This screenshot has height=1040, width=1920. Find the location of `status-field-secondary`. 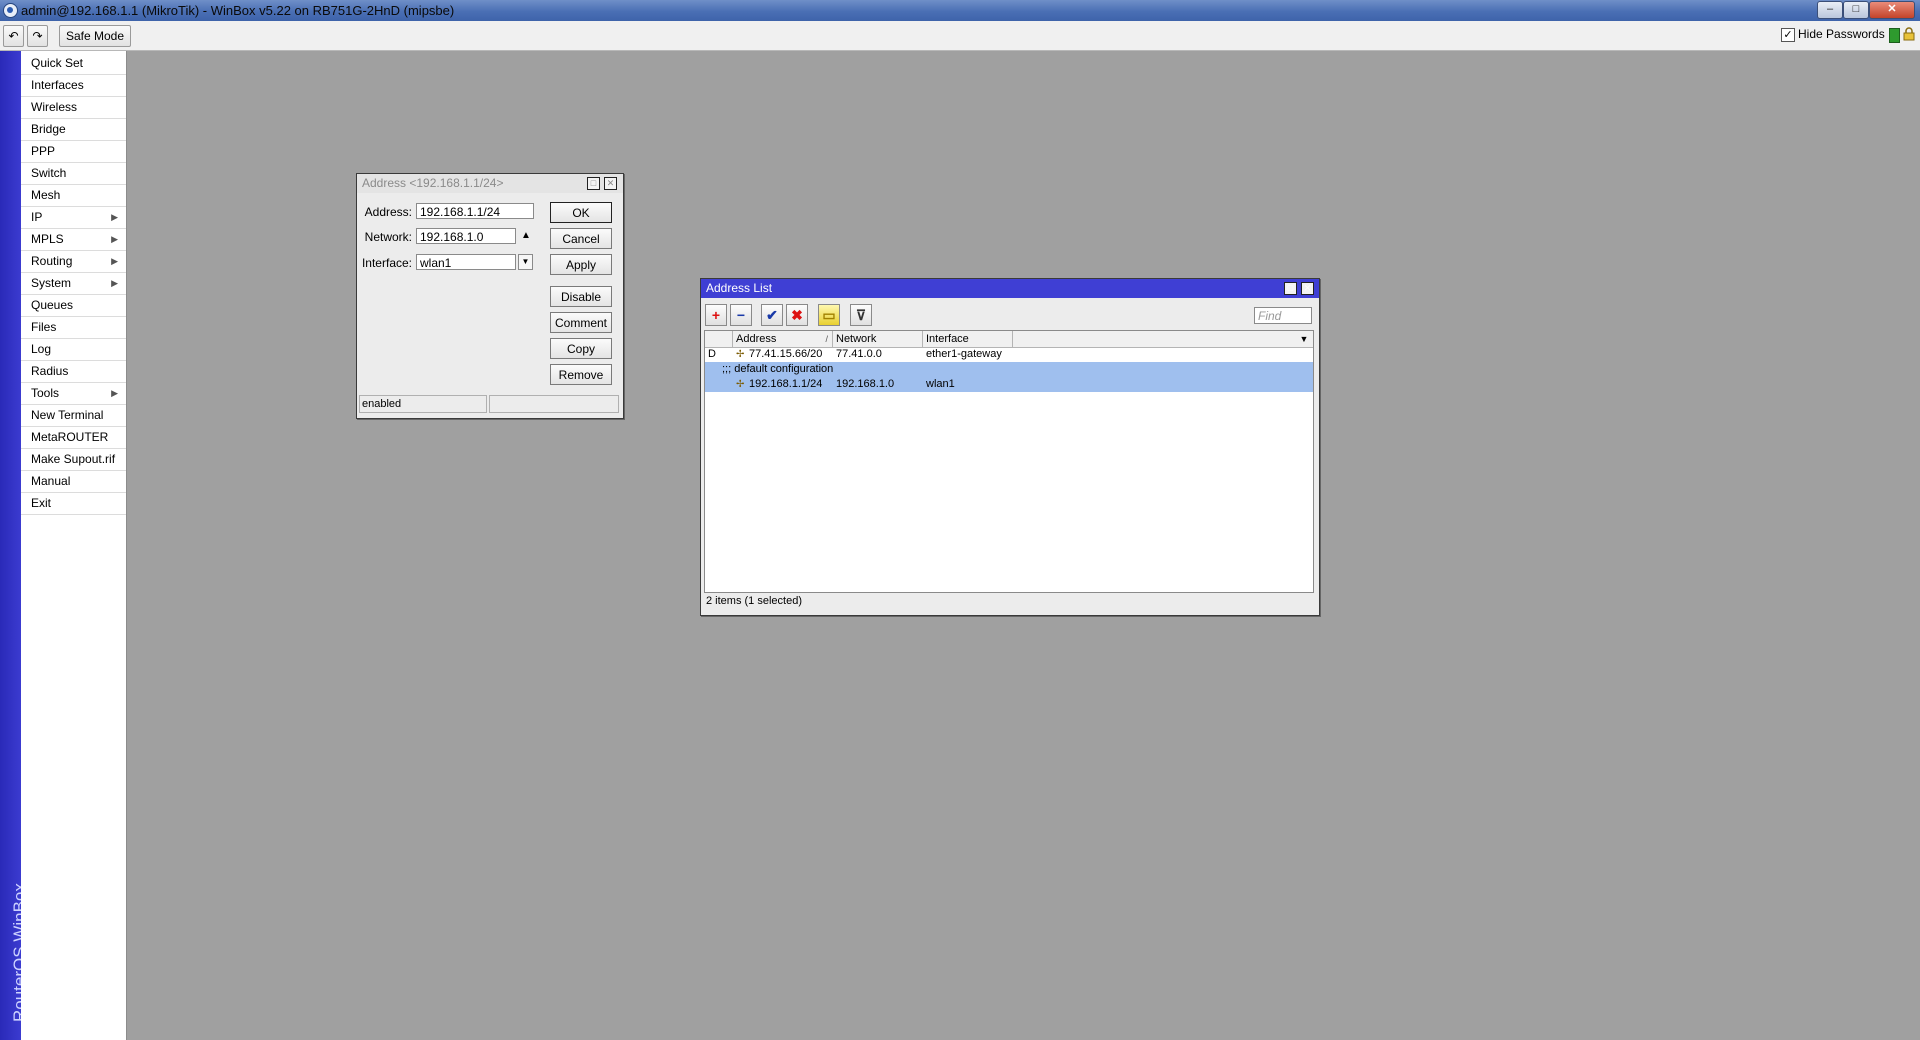

status-field-secondary is located at coordinates (554, 404).